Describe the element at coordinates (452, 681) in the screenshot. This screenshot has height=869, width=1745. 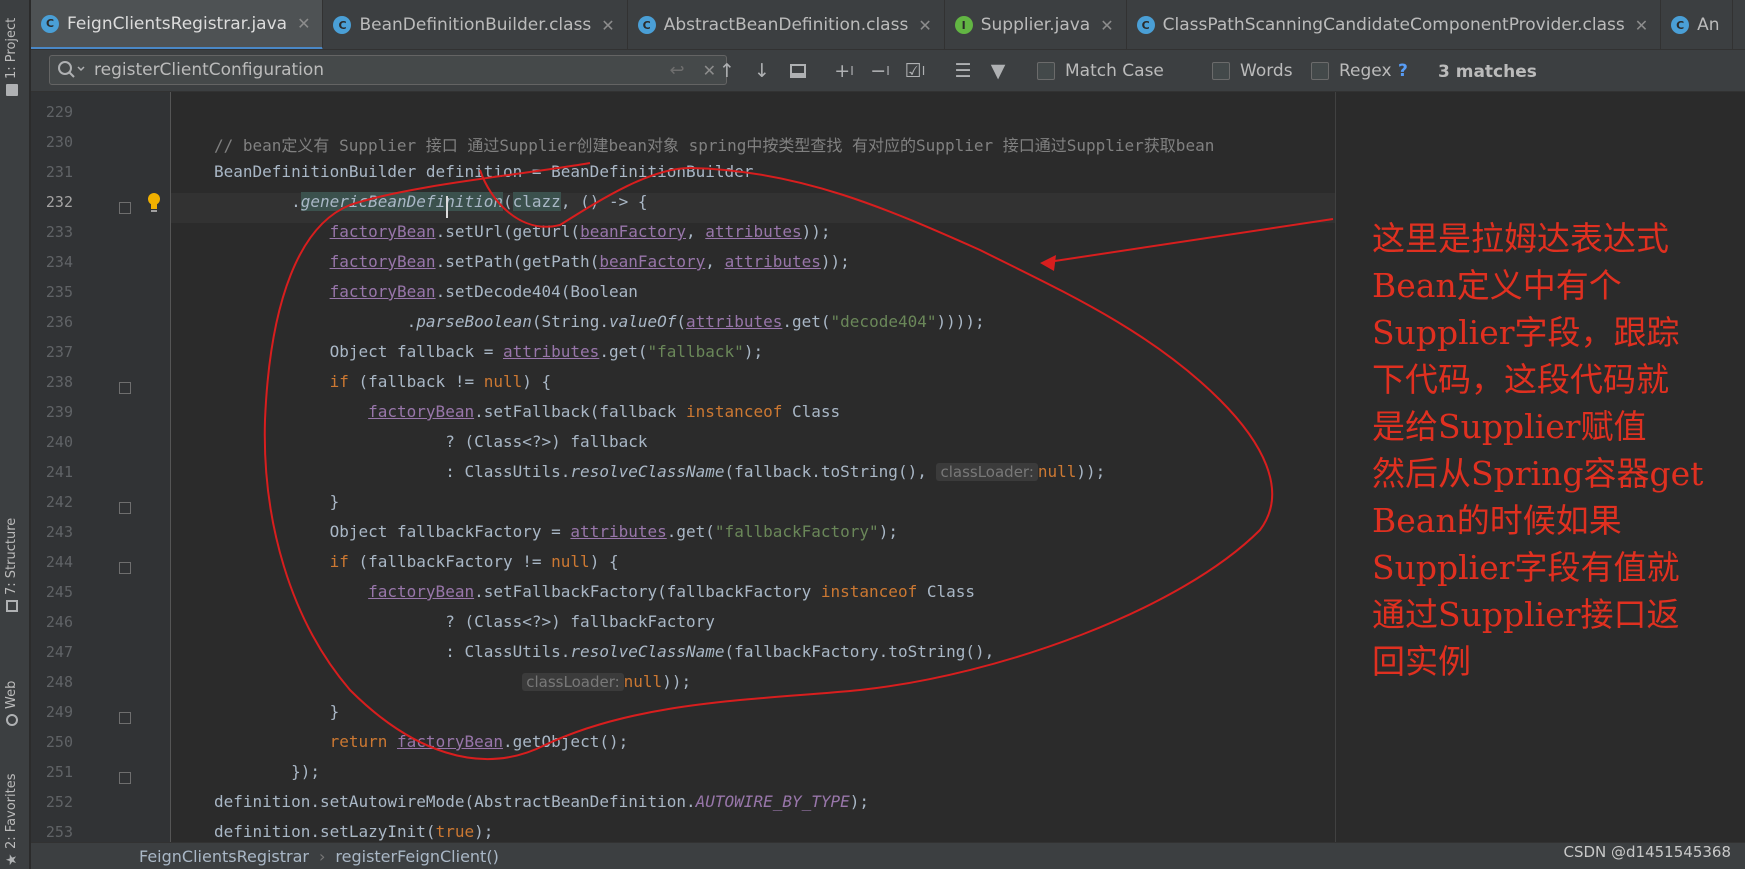
I see `code-line-248: classLoader: null));` at that location.